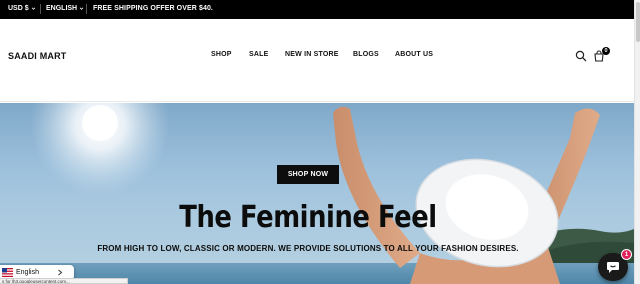  Describe the element at coordinates (581, 56) in the screenshot. I see `search-icon` at that location.